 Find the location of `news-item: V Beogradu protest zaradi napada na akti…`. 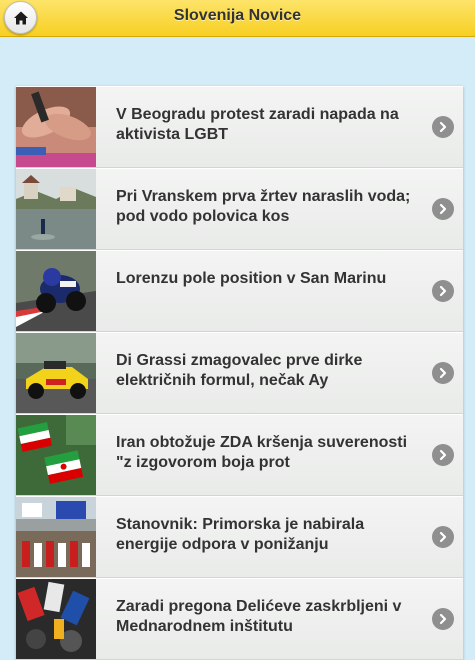

news-item: V Beogradu protest zaradi napada na akti… is located at coordinates (239, 127).